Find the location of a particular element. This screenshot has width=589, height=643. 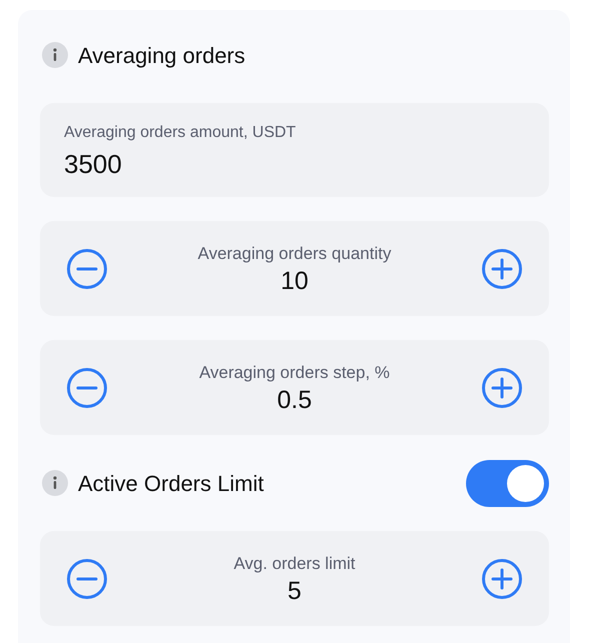

stepper-value: 10 is located at coordinates (295, 281).